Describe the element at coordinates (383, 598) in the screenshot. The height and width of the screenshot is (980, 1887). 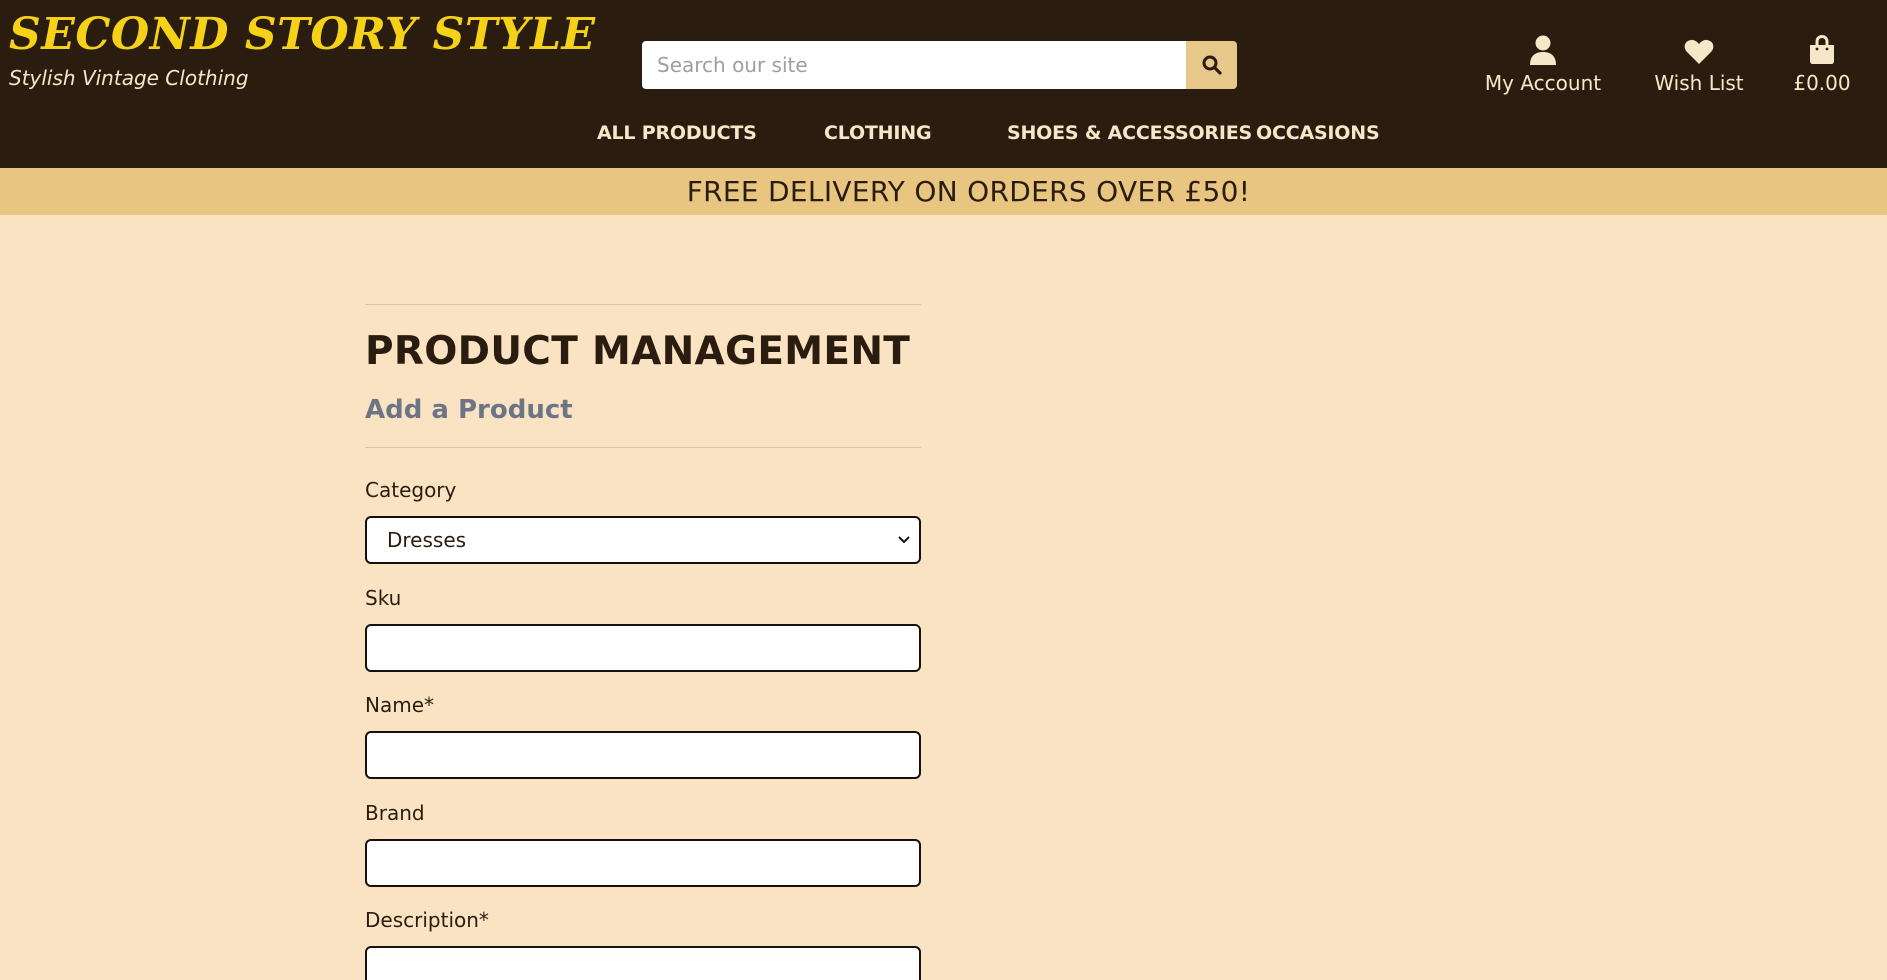
I see `sku-label: Sku` at that location.